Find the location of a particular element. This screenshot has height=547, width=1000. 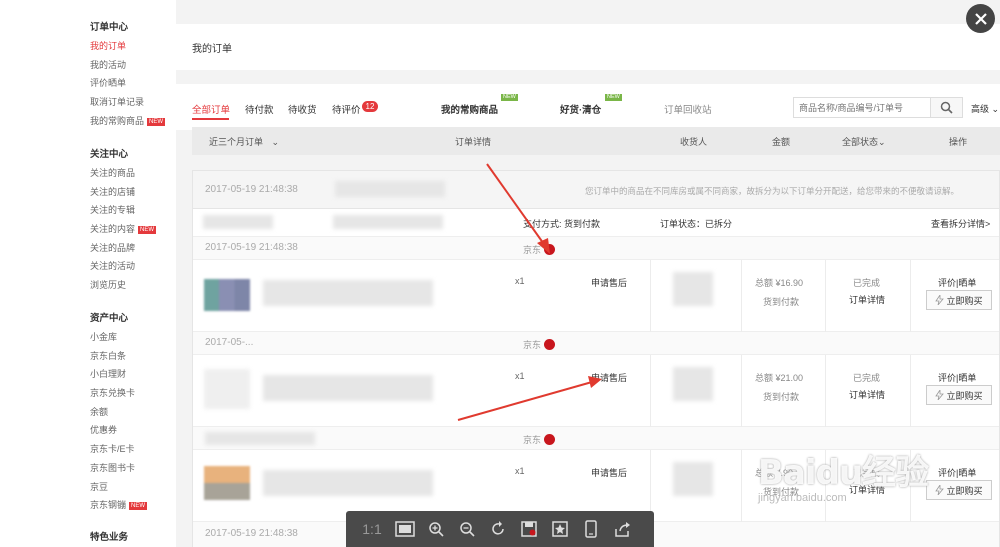

sidebar-item-book-card: 京东图书卡 is located at coordinates (118, 468).